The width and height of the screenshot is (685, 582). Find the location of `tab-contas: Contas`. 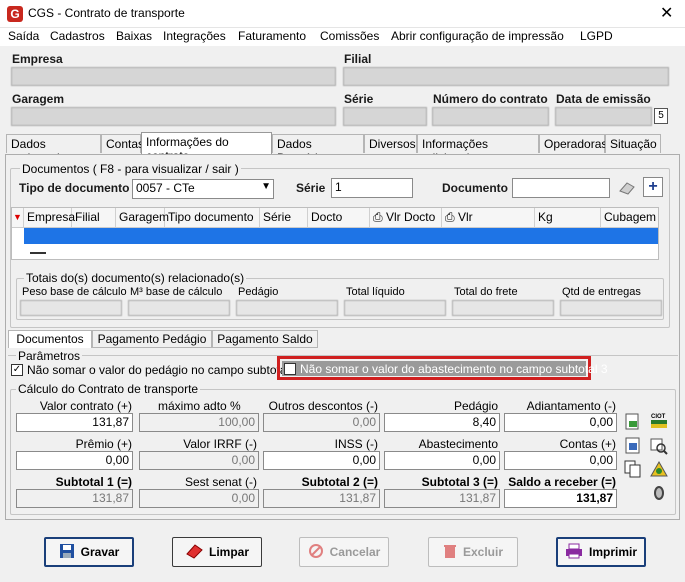

tab-contas: Contas is located at coordinates (122, 143).